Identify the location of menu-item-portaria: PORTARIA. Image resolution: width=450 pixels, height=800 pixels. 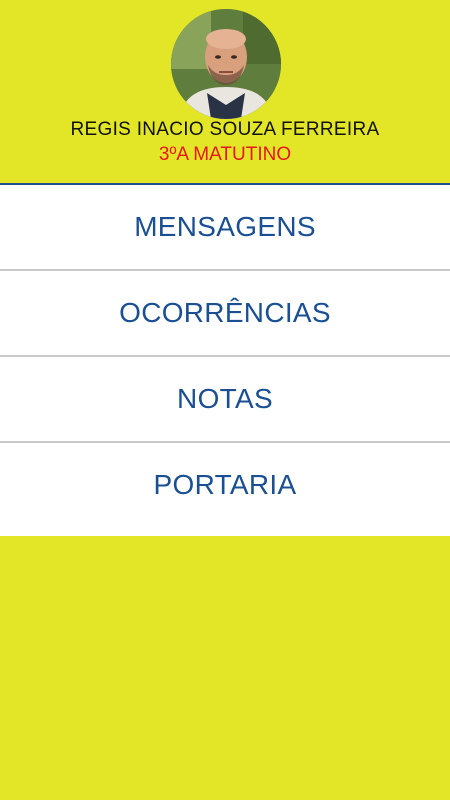
(225, 486).